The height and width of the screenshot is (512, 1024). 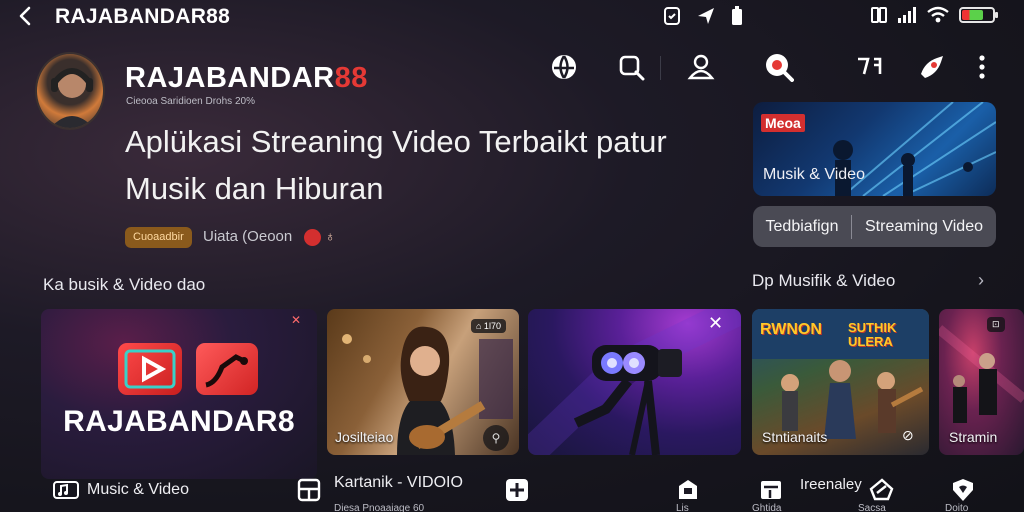 What do you see at coordinates (802, 227) in the screenshot?
I see `segment-left: Tedbiafign` at bounding box center [802, 227].